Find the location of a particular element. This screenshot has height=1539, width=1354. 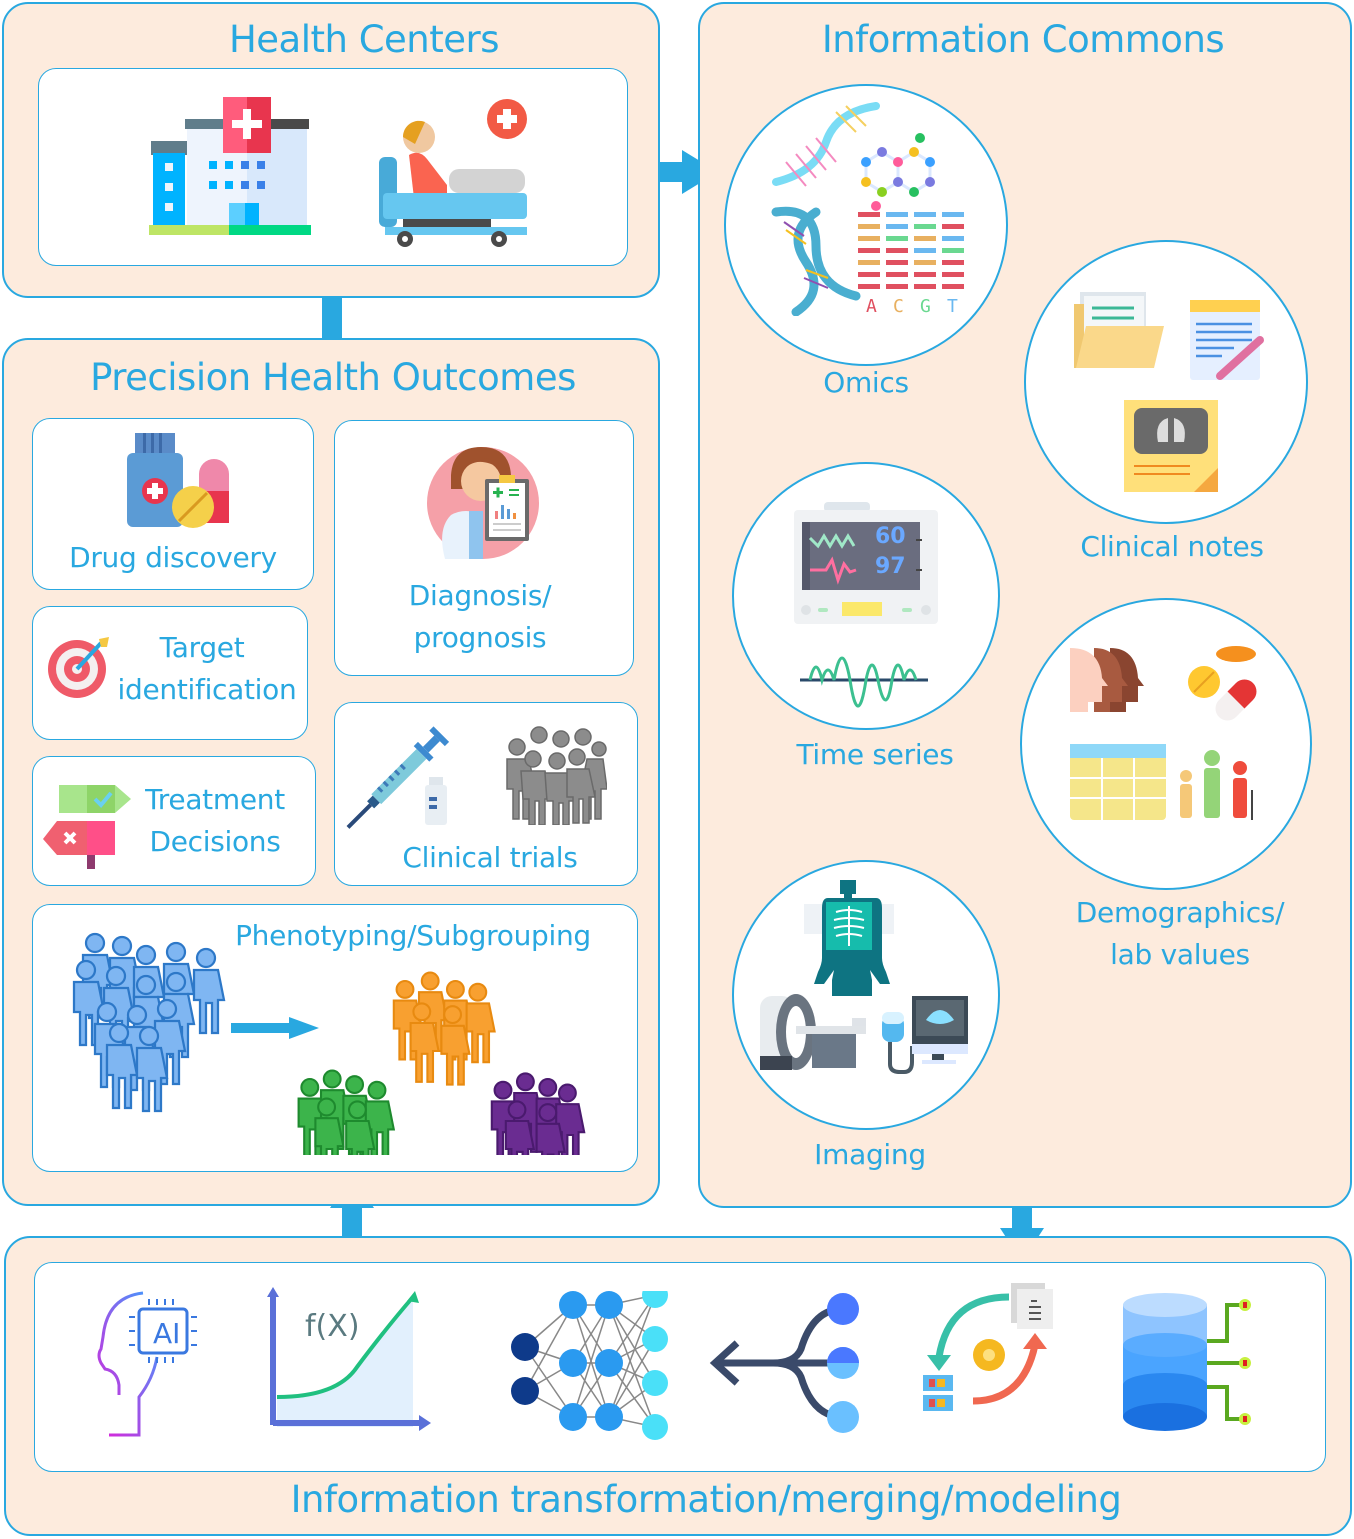

database-icon is located at coordinates (1187, 1362).